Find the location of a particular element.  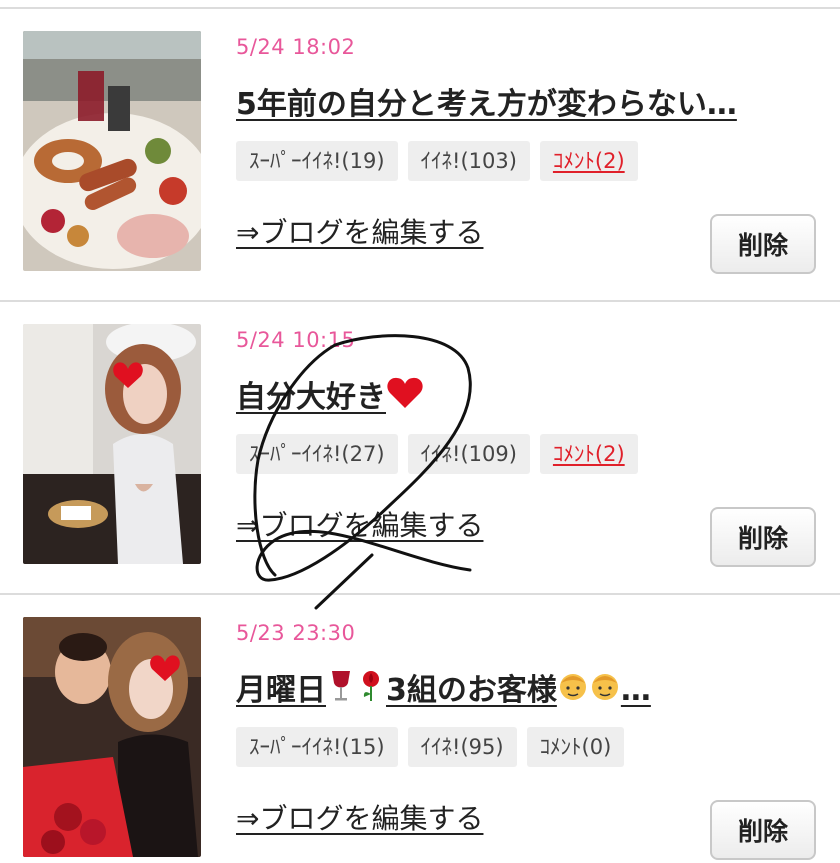

rose-icon is located at coordinates (371, 690).